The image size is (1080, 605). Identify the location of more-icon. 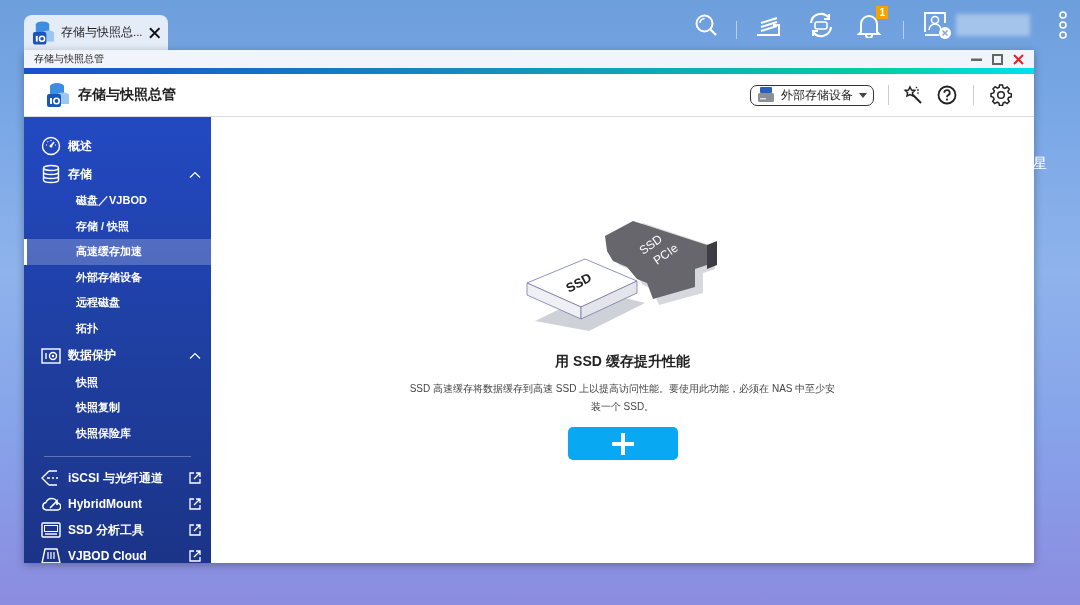
(1063, 25).